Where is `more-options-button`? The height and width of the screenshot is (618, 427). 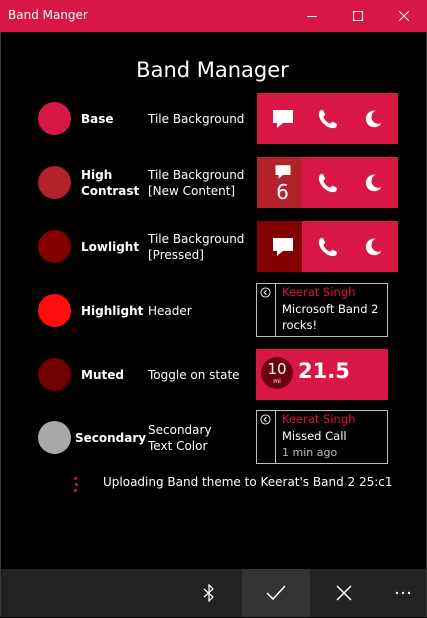
more-options-button is located at coordinates (403, 593).